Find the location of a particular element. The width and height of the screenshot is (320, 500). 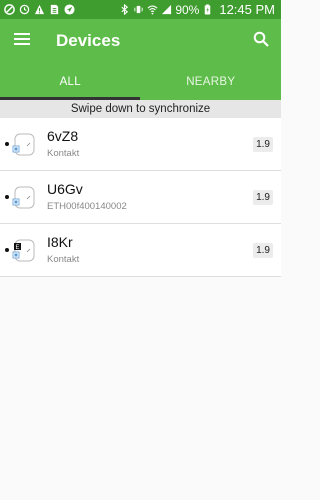

tab-bar: ALL NEARBY is located at coordinates (140, 81).